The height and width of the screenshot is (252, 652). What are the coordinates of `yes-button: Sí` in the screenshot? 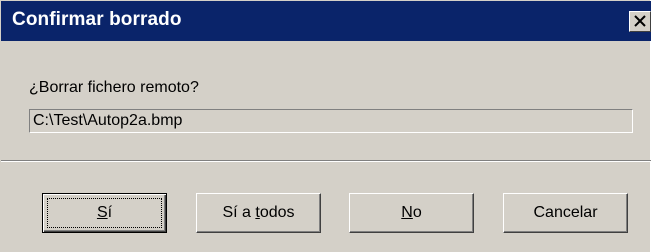 It's located at (104, 213).